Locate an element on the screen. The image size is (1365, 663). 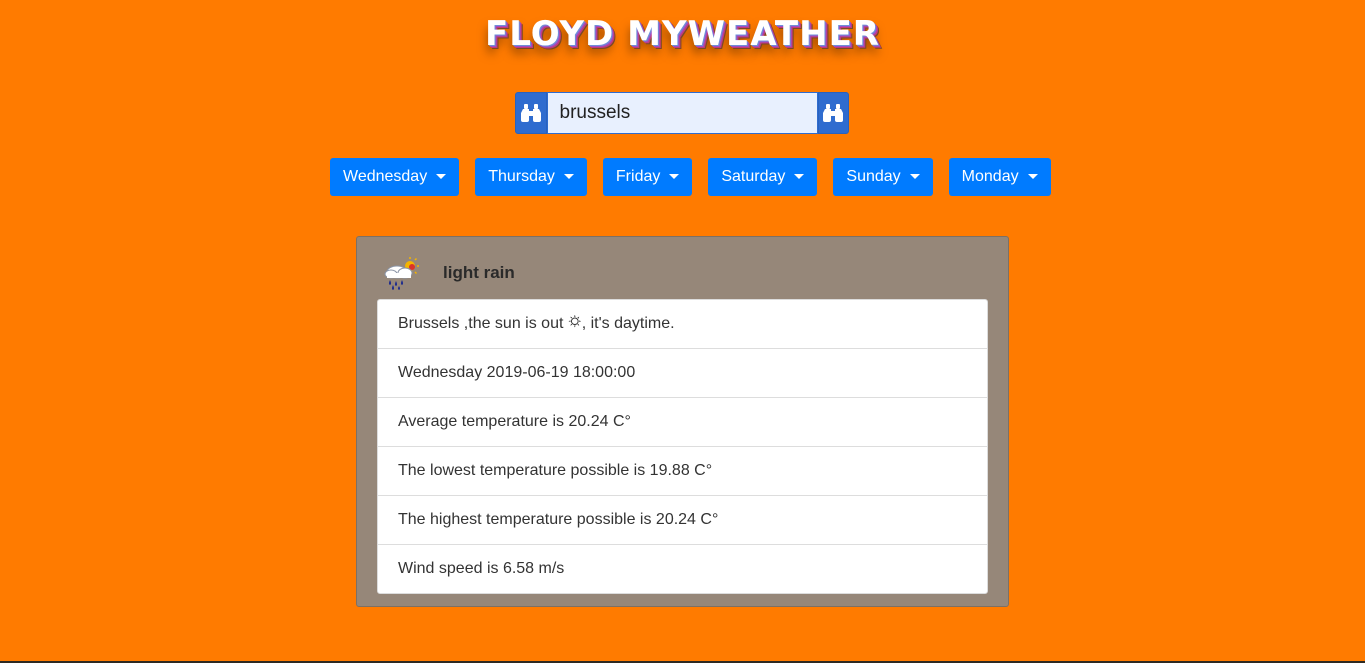
day-dropdown-sunday: Sunday is located at coordinates (883, 177).